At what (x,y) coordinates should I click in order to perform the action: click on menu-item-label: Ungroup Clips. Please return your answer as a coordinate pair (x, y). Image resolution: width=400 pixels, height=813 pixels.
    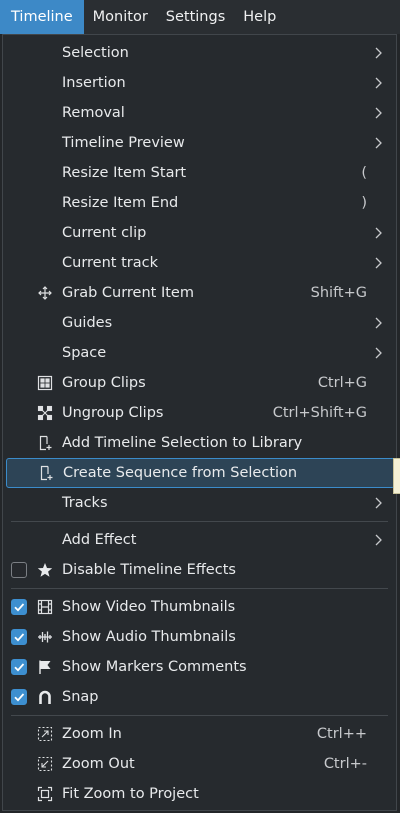
    Looking at the image, I should click on (113, 413).